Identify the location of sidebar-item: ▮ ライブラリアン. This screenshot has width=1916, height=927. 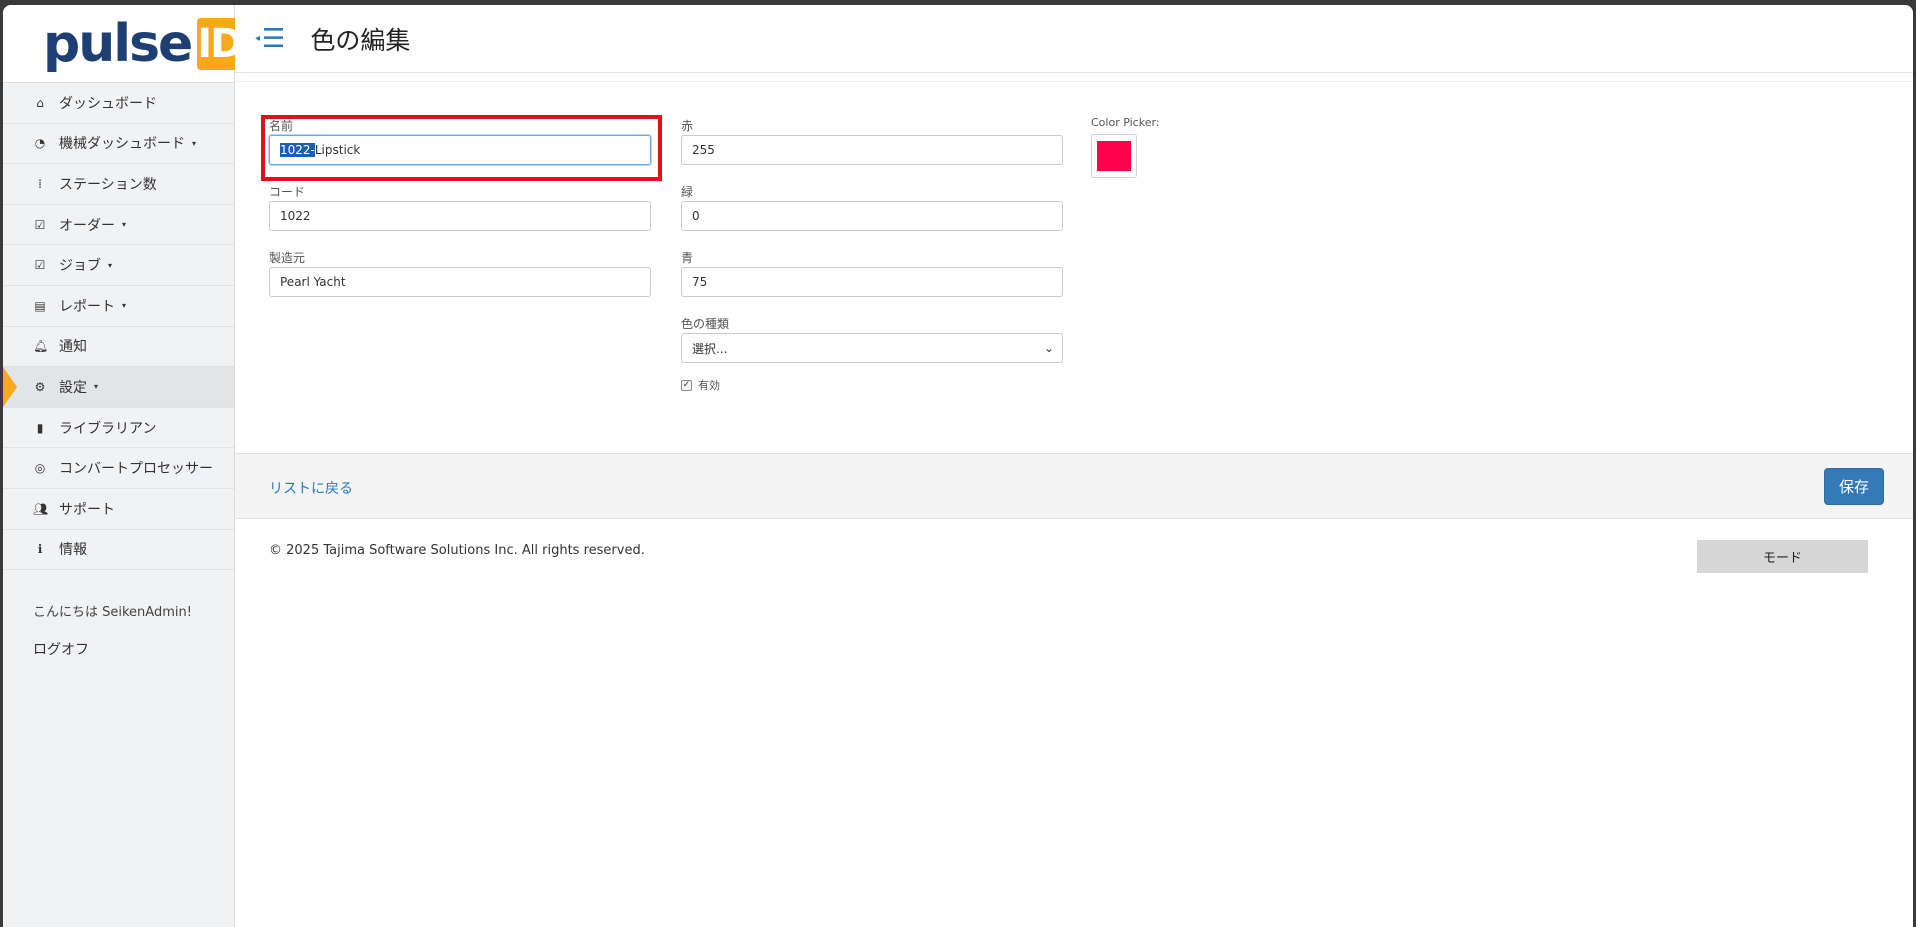
(118, 428).